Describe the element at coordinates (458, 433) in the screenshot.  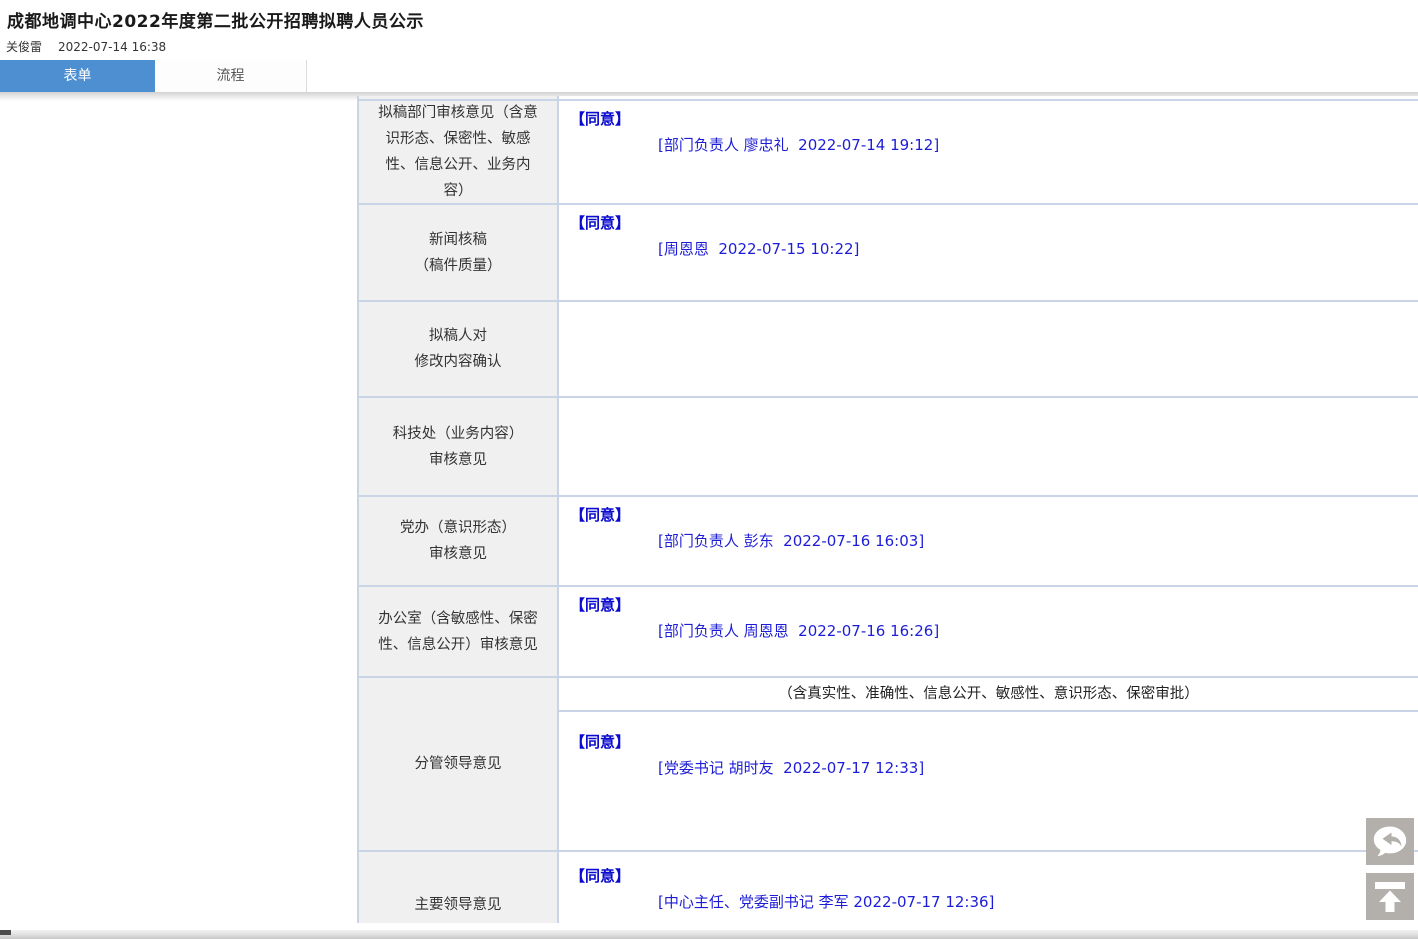
I see `row-label-line: 科技处（业务内容）` at that location.